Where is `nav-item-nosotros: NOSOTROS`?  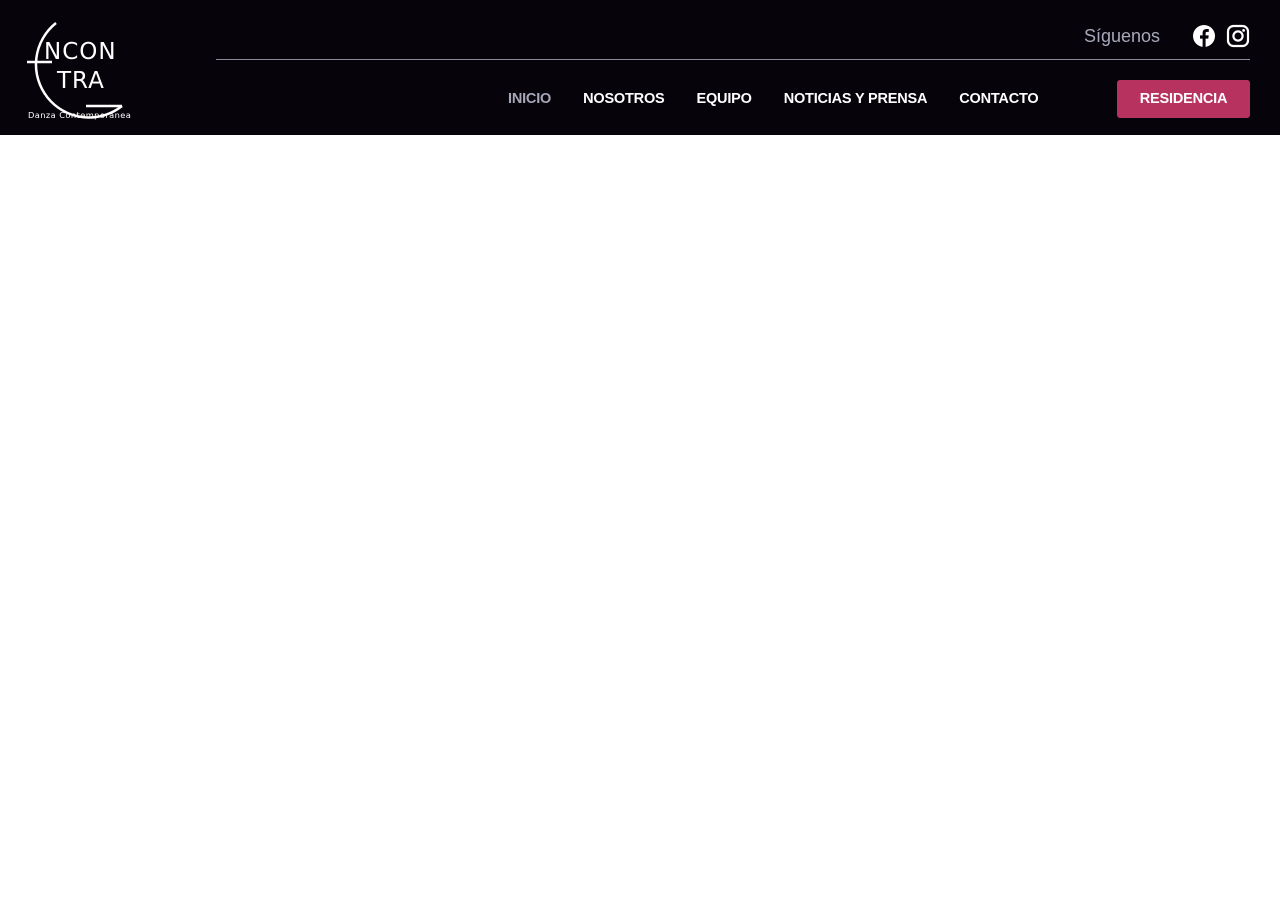 nav-item-nosotros: NOSOTROS is located at coordinates (623, 99).